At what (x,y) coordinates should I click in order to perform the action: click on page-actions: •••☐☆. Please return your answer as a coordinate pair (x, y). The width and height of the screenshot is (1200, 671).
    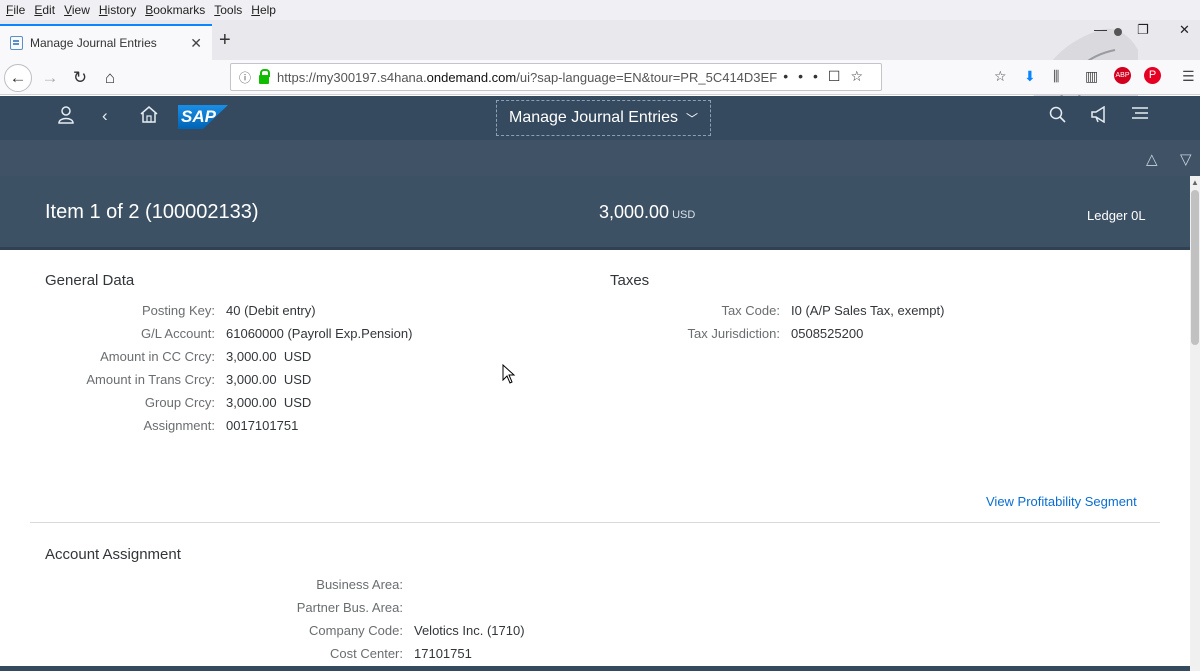
    Looking at the image, I should click on (828, 76).